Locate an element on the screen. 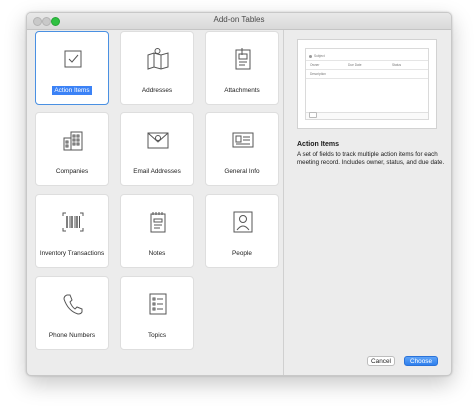 The image size is (474, 412). tile-inventory-transactions: Inventory Transactions is located at coordinates (72, 231).